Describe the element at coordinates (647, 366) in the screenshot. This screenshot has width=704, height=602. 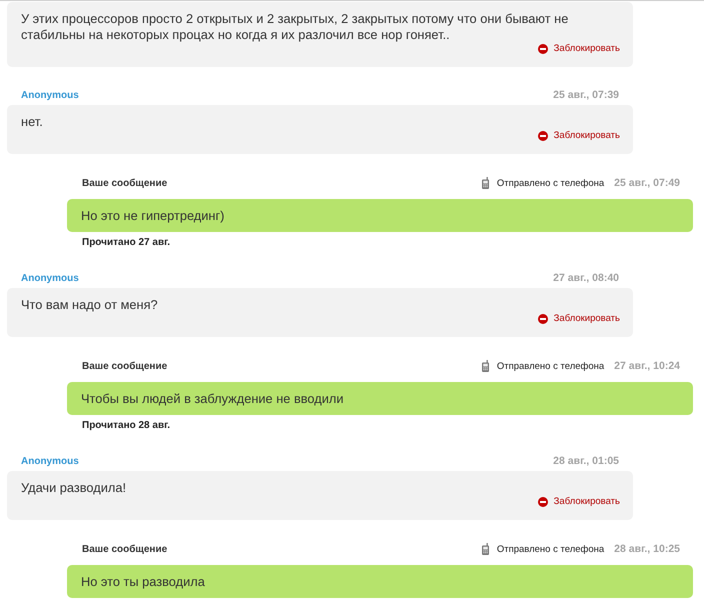
I see `message-time: 27 авг., 10:24` at that location.